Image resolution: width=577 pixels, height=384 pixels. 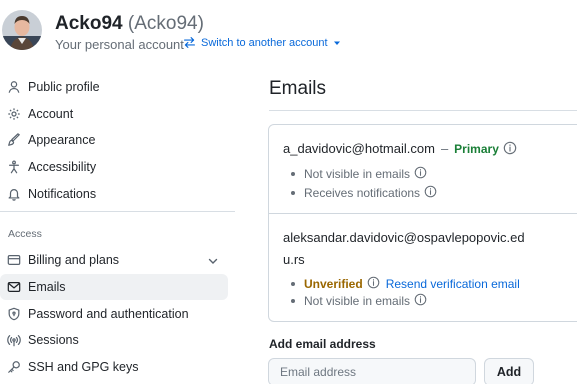 I want to click on switch-account-label: Switch to another account, so click(x=264, y=42).